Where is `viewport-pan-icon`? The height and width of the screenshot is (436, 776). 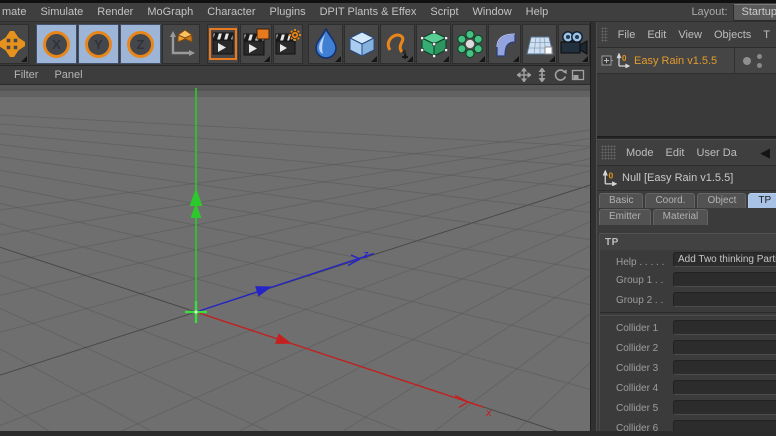
viewport-pan-icon is located at coordinates (523, 75).